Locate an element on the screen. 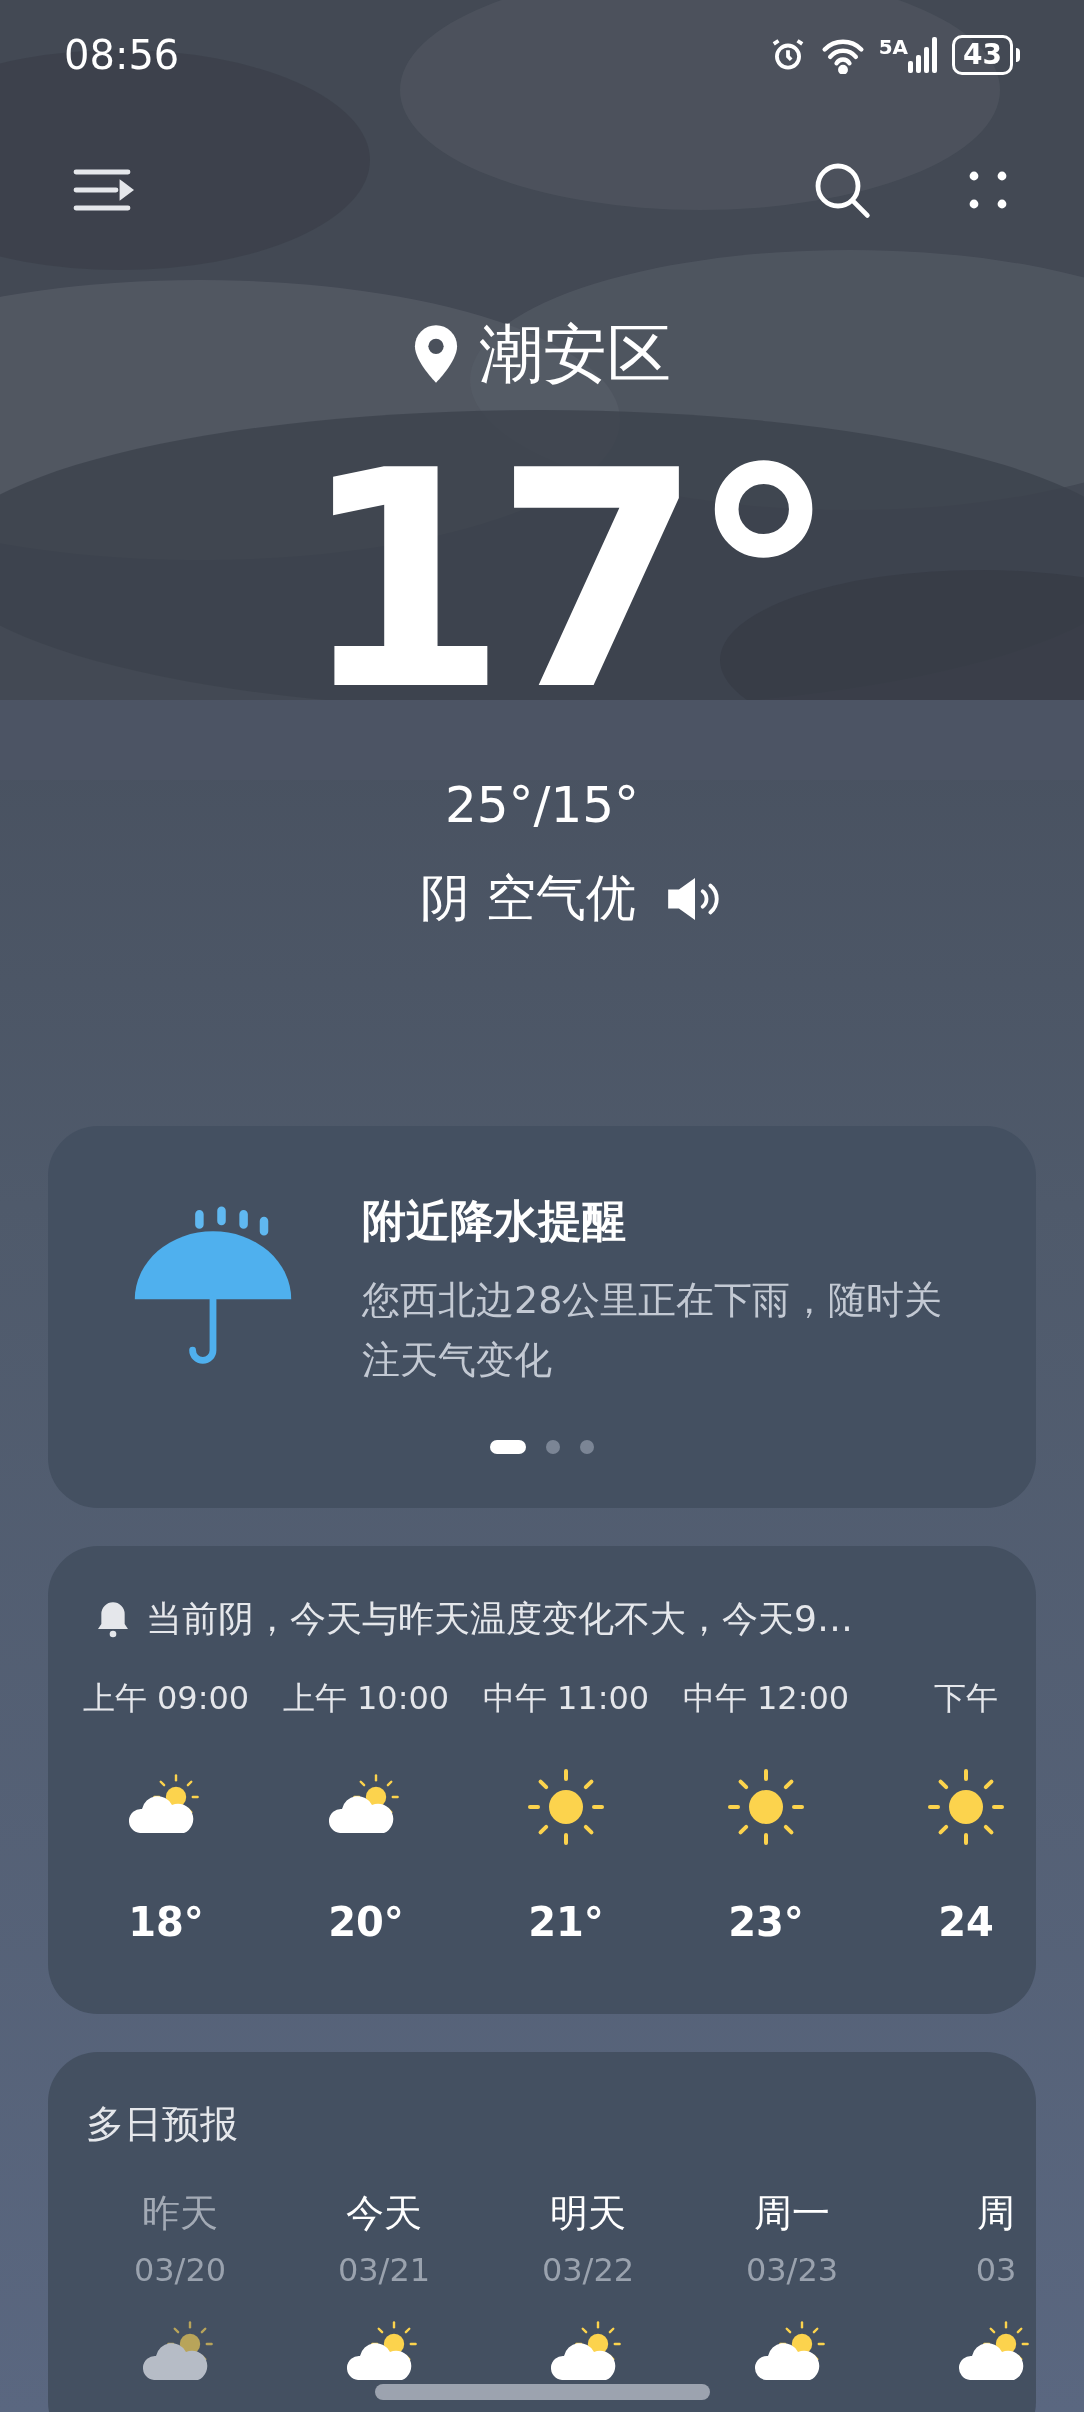 The height and width of the screenshot is (2412, 1084). network-label: 5A is located at coordinates (893, 47).